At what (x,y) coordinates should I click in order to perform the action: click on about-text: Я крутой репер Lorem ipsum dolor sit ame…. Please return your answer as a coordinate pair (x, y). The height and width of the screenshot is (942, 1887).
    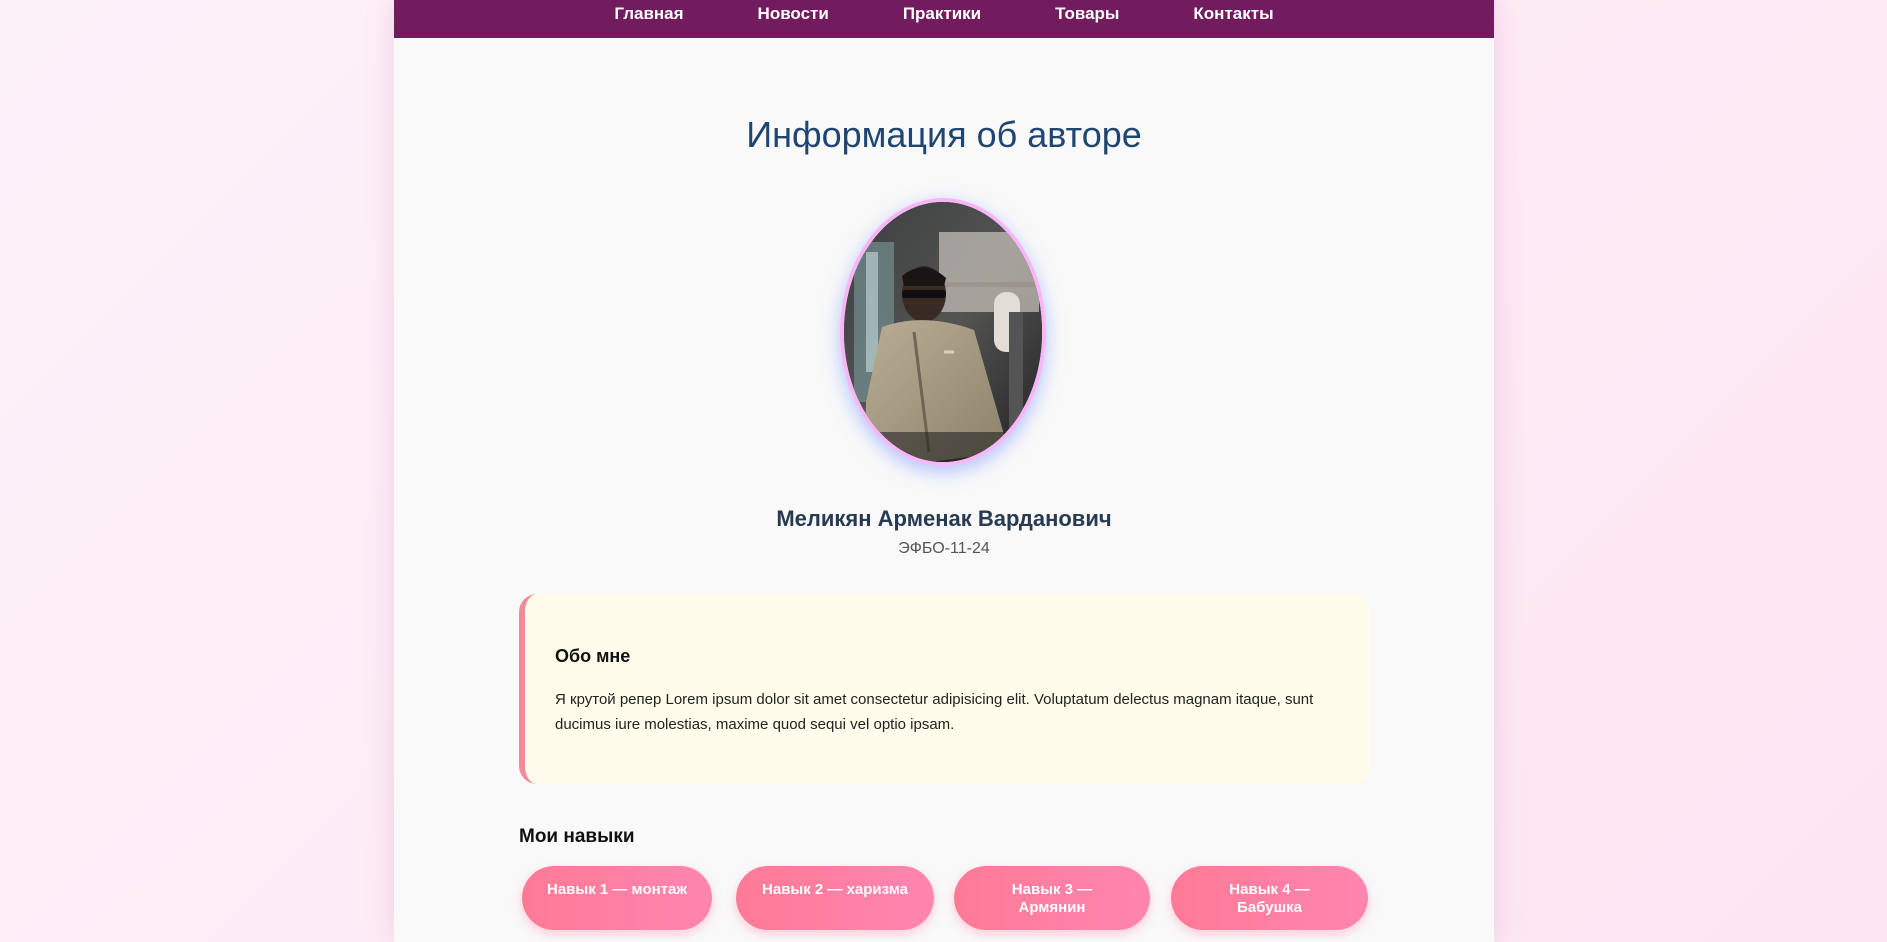
    Looking at the image, I should click on (934, 712).